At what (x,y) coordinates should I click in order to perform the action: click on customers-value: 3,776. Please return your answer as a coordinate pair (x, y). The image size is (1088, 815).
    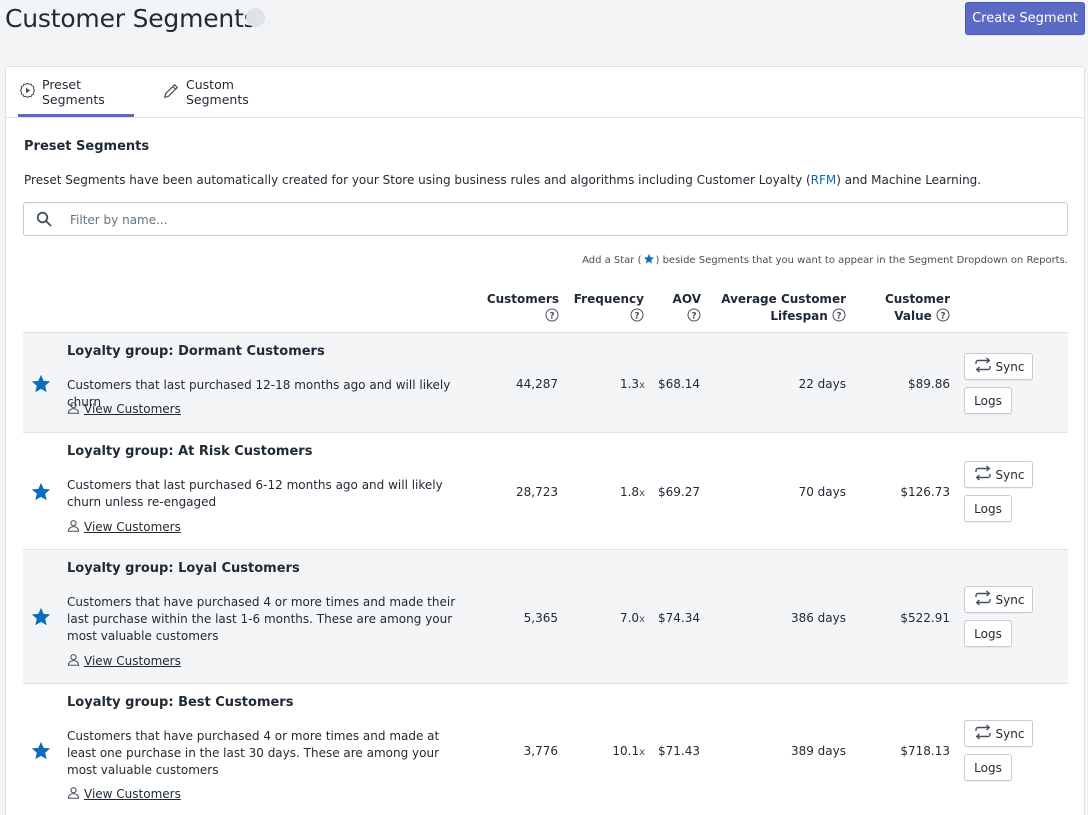
    Looking at the image, I should click on (540, 751).